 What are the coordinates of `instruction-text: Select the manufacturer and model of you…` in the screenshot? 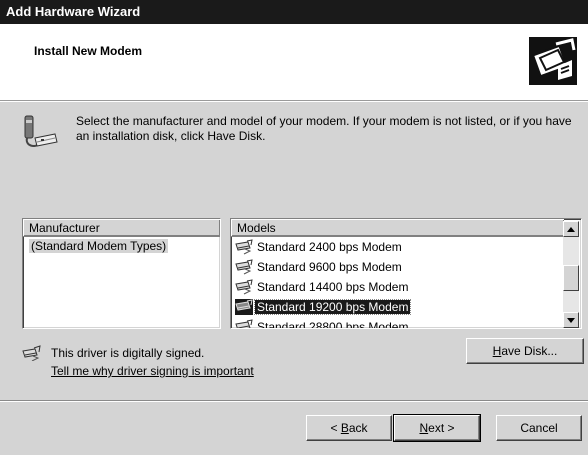 It's located at (324, 128).